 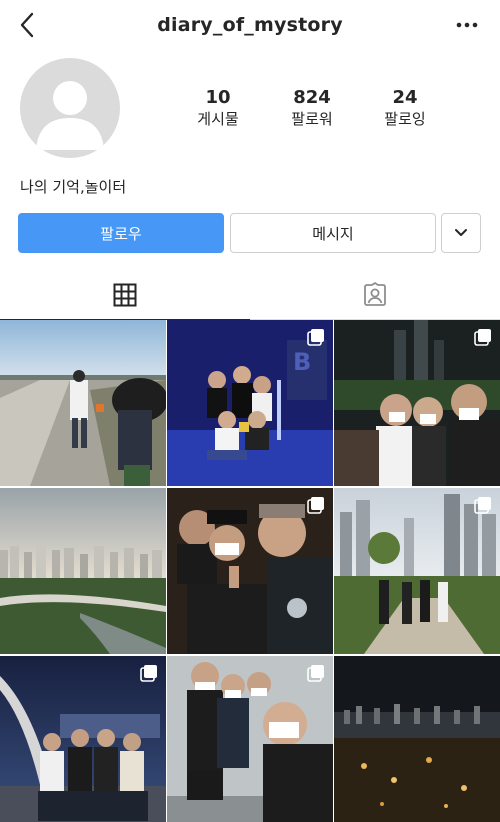 I want to click on stat-posts-label: 게시물, so click(x=218, y=119).